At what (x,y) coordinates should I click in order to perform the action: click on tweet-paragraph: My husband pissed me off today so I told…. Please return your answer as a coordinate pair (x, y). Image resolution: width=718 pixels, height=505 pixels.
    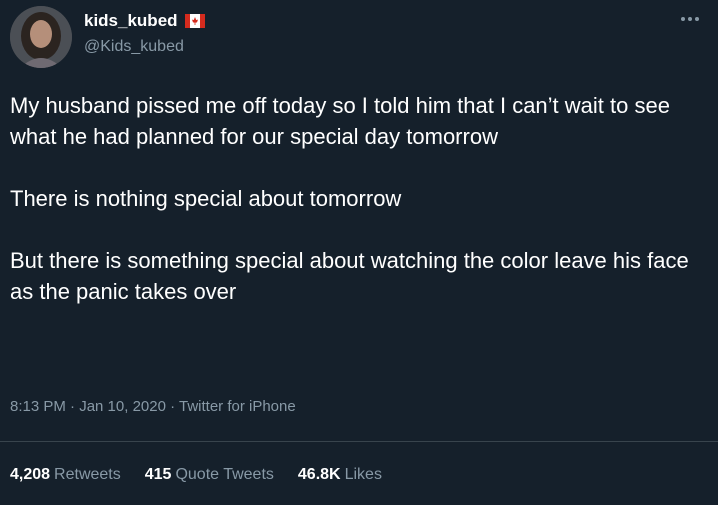
    Looking at the image, I should click on (340, 121).